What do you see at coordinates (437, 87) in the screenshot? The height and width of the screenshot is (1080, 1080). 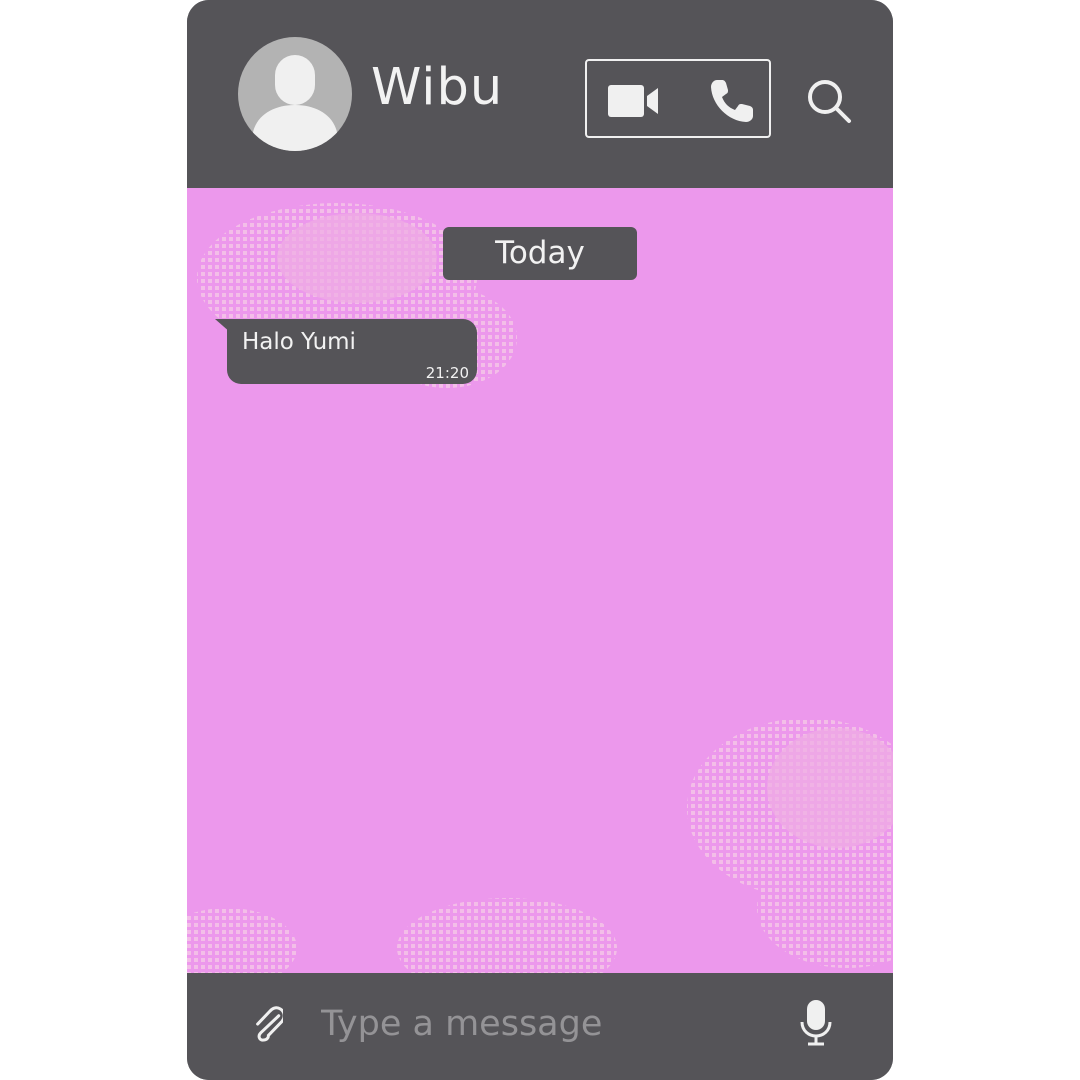 I see `contact-name: Wibu` at bounding box center [437, 87].